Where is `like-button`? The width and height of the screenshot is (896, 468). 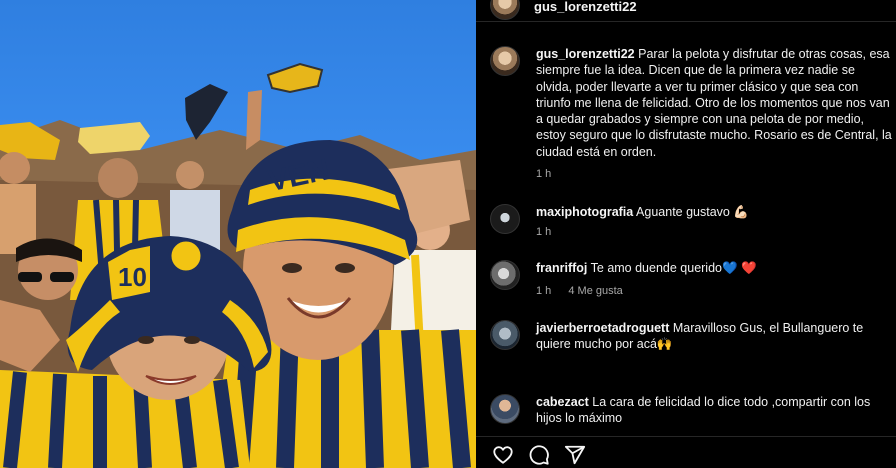 like-button is located at coordinates (503, 455).